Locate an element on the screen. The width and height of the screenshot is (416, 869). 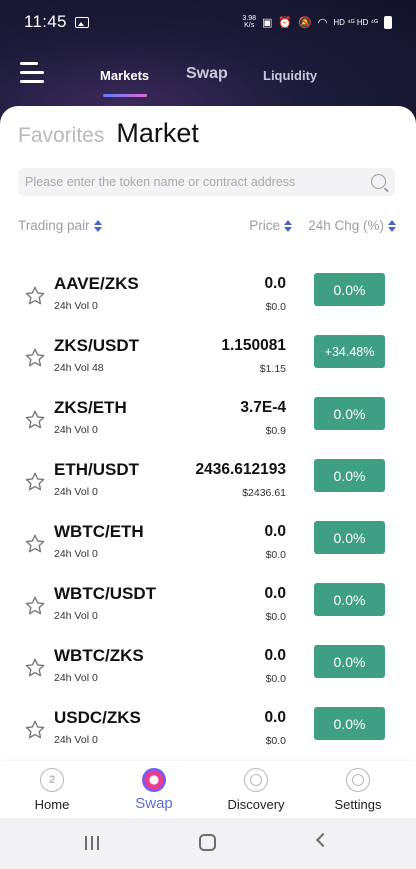
recent-apps-icon is located at coordinates (93, 843).